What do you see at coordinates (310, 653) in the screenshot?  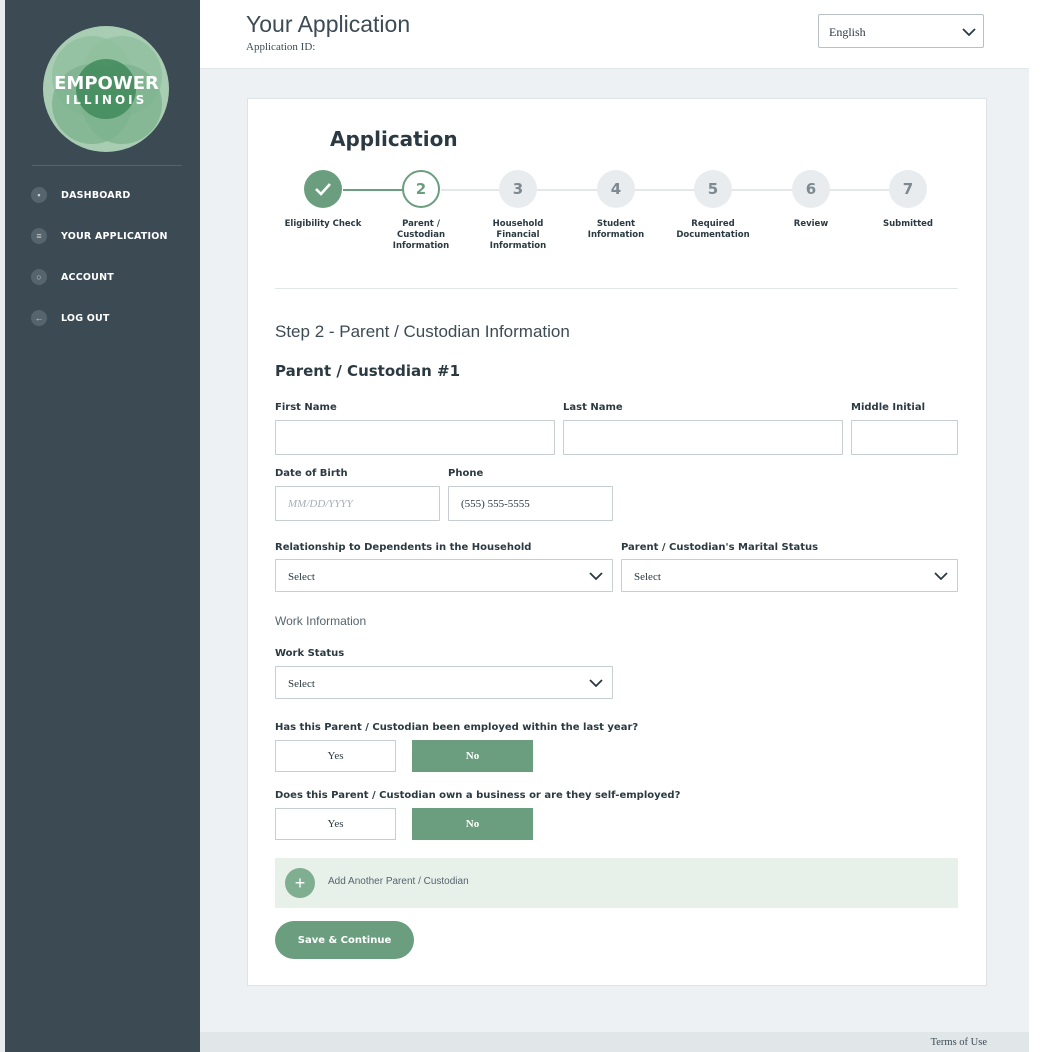 I see `work-status-label: Work Status` at bounding box center [310, 653].